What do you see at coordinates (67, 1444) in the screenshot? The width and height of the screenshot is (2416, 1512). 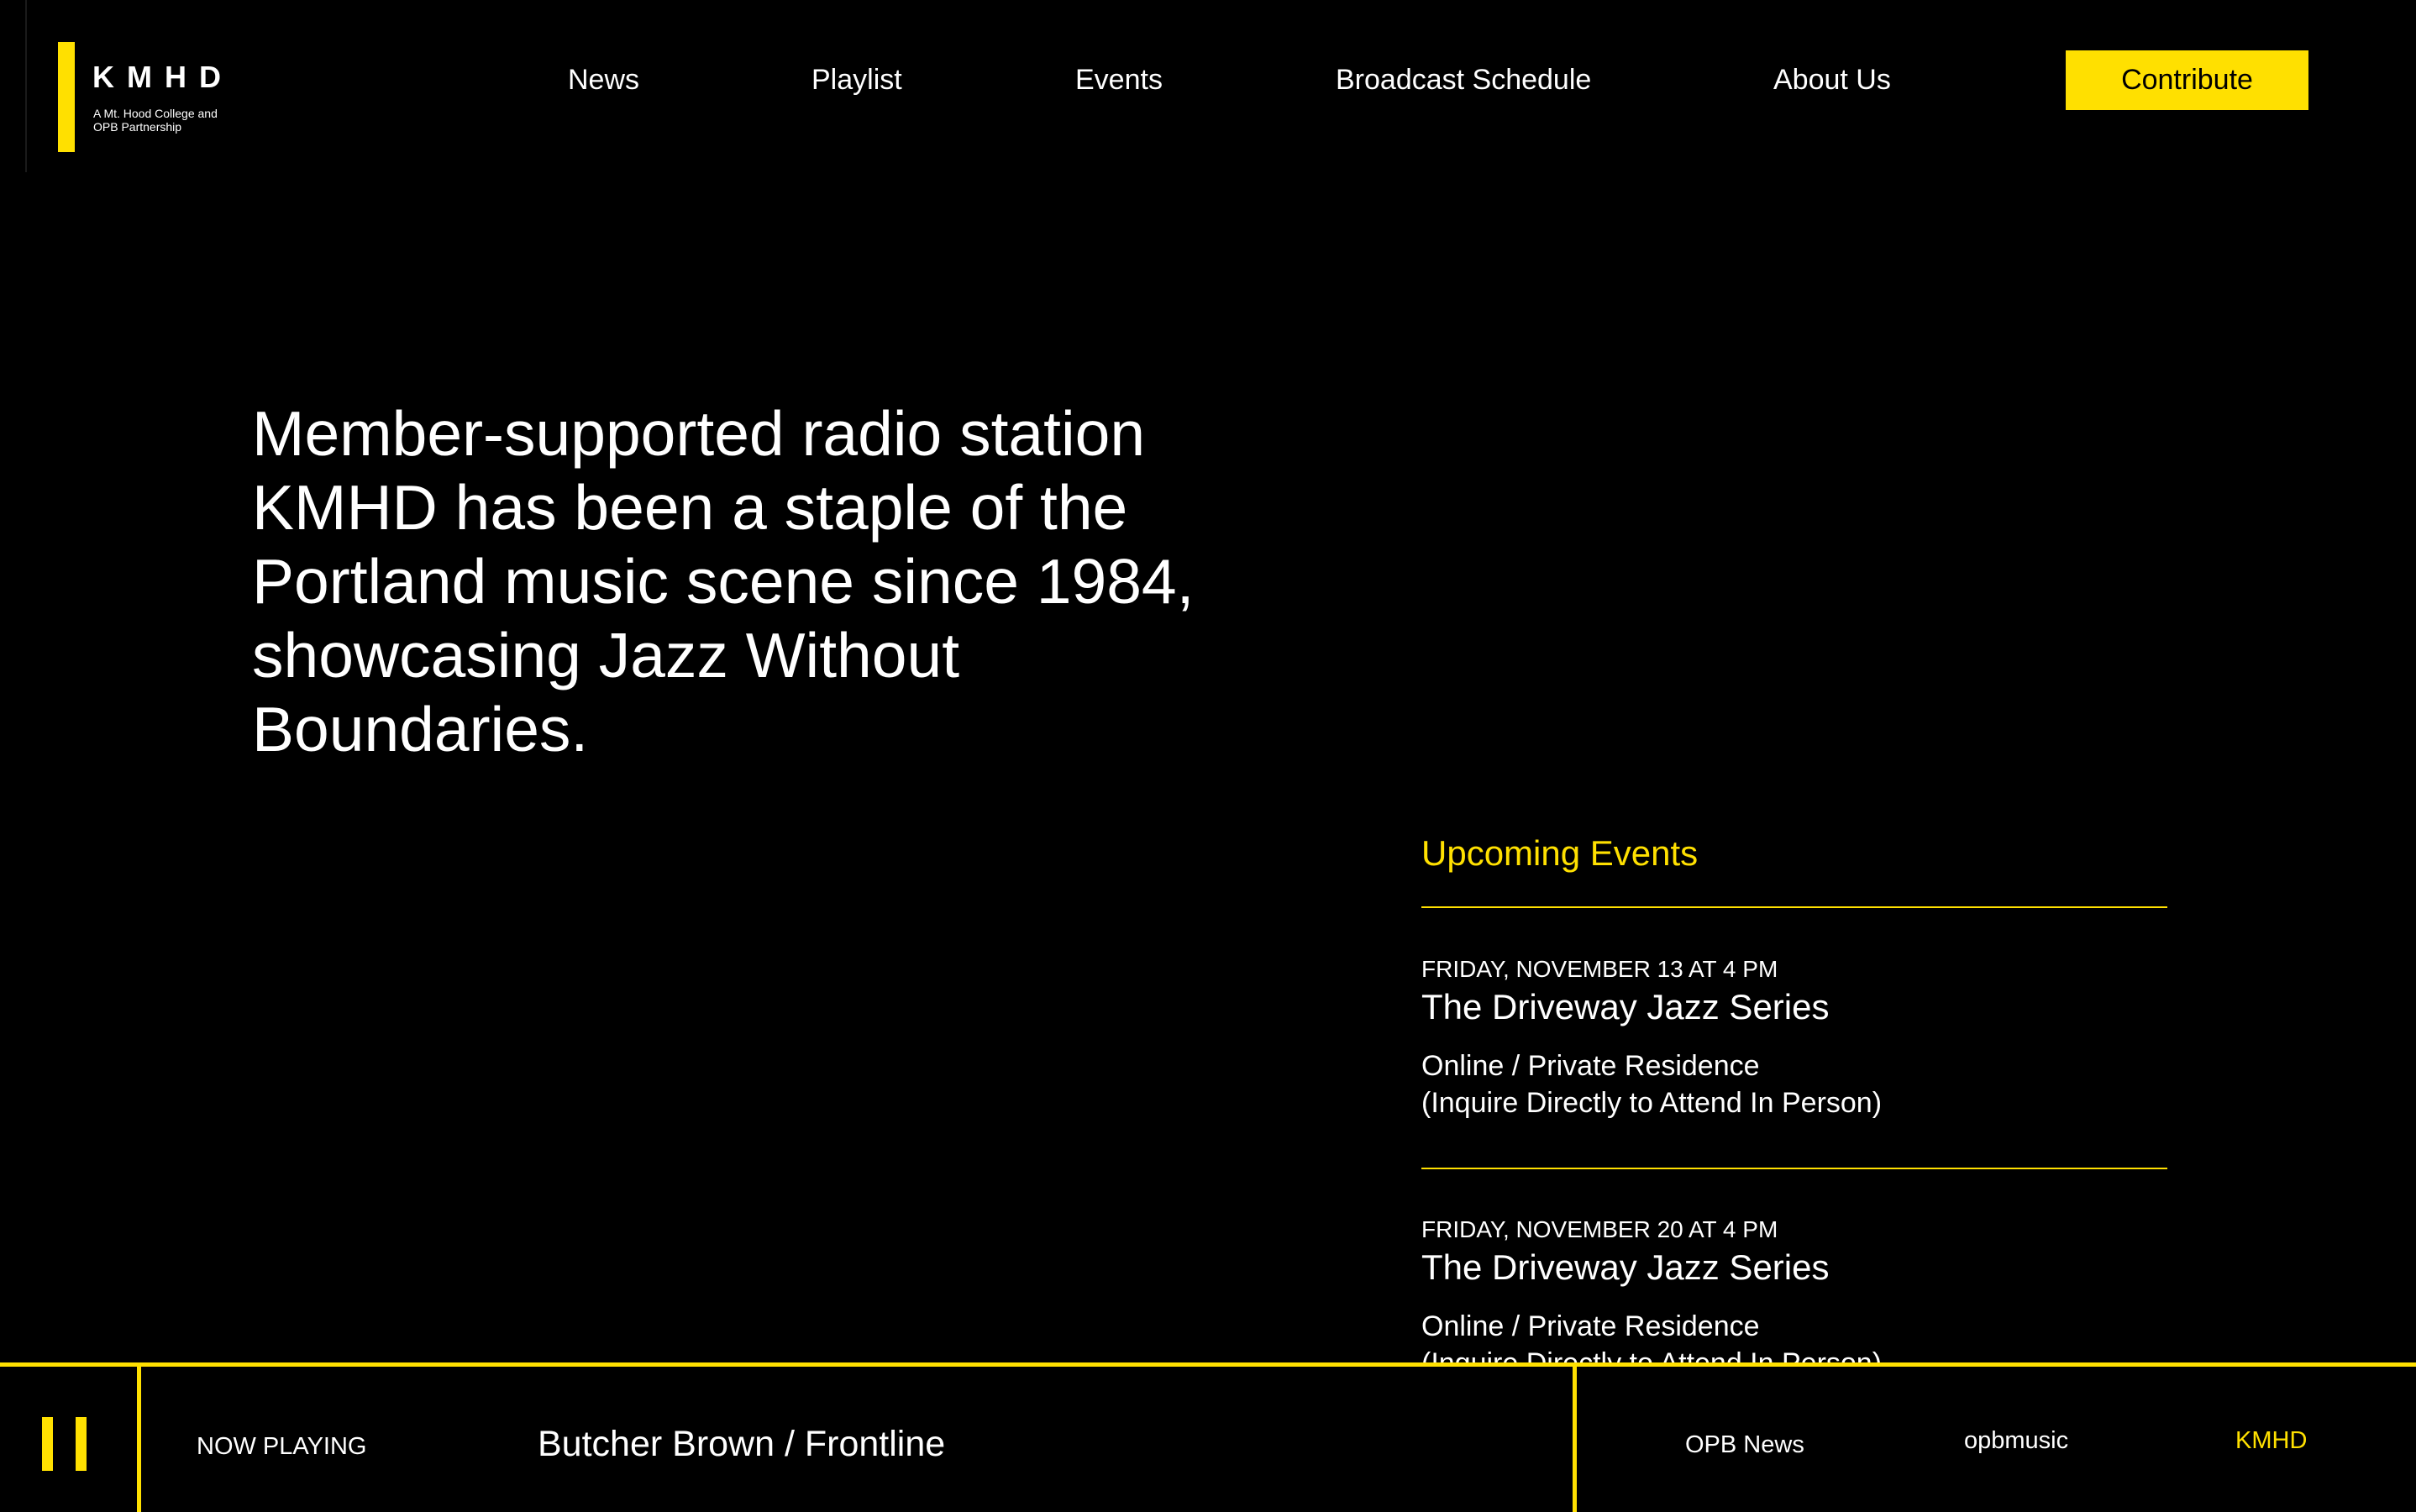 I see `pause-button` at bounding box center [67, 1444].